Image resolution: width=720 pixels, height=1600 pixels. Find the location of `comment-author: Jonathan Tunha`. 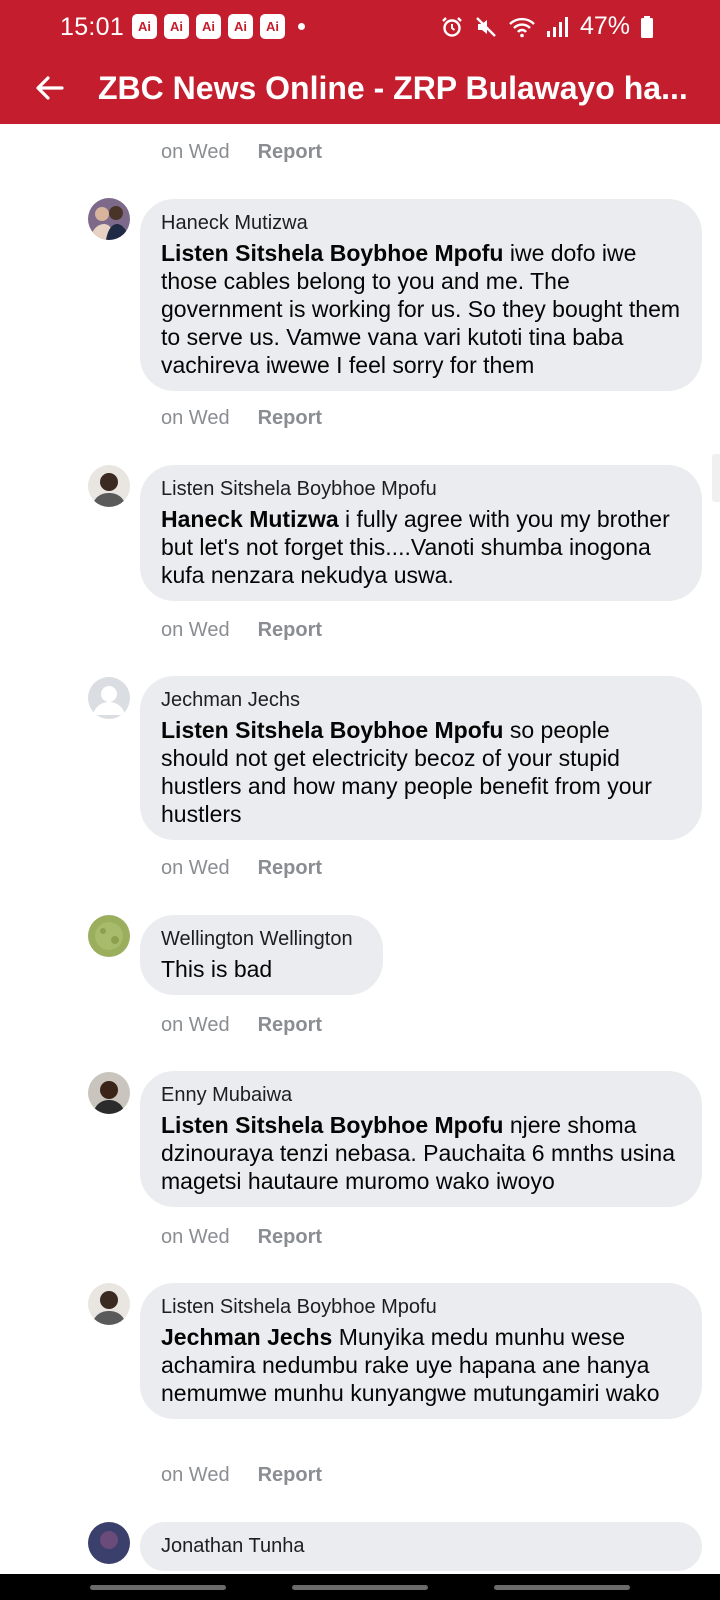

comment-author: Jonathan Tunha is located at coordinates (421, 1546).